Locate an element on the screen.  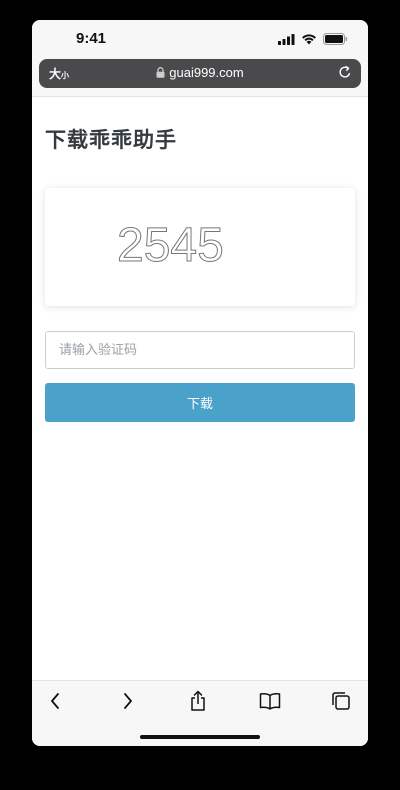
captcha-input is located at coordinates (200, 350).